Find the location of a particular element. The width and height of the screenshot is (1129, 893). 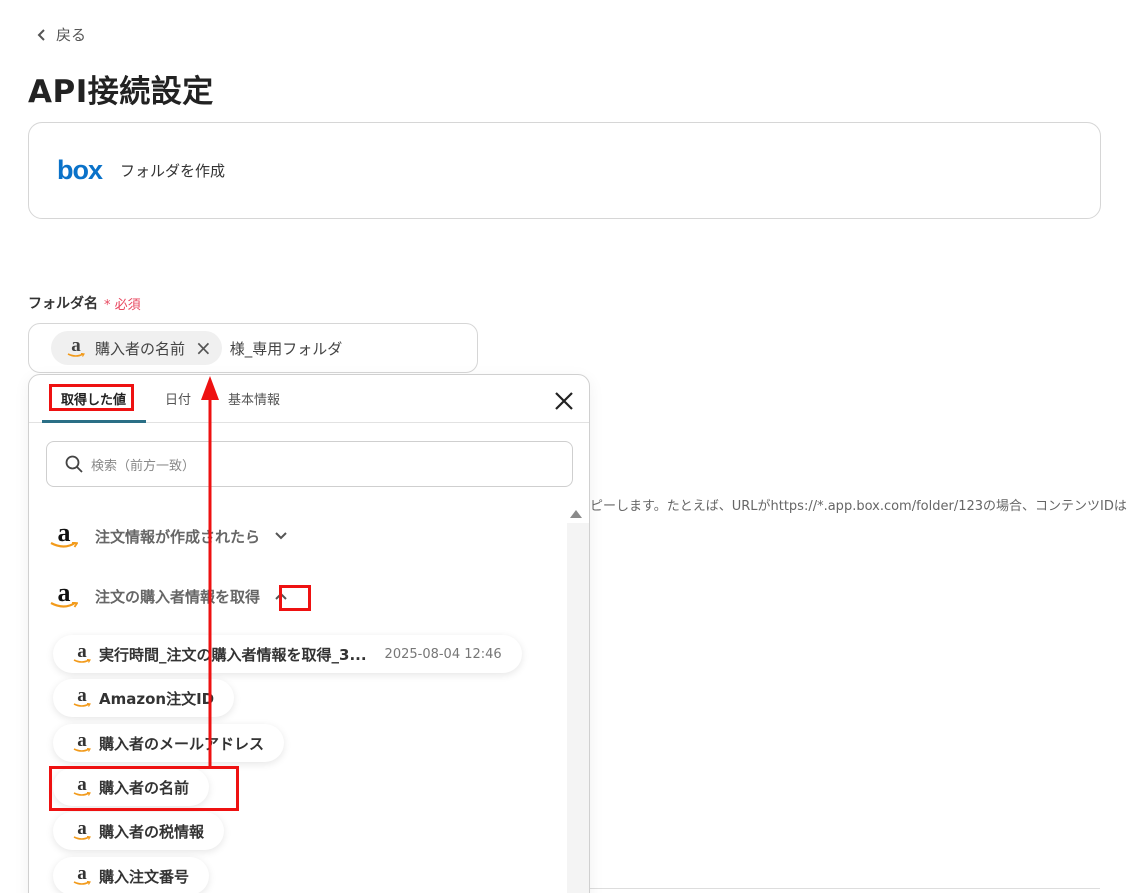

back-label: 戻る is located at coordinates (71, 35).